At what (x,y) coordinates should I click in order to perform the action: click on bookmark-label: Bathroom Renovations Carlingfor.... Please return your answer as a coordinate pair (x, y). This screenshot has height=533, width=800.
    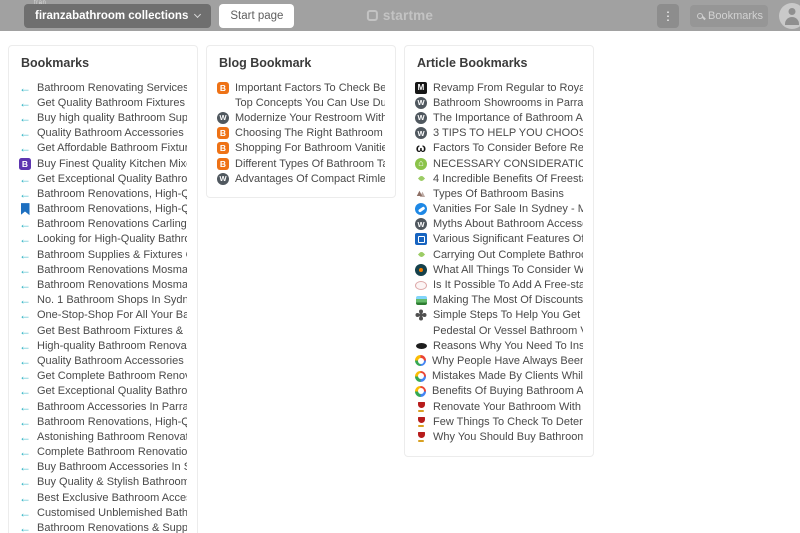
    Looking at the image, I should click on (112, 224).